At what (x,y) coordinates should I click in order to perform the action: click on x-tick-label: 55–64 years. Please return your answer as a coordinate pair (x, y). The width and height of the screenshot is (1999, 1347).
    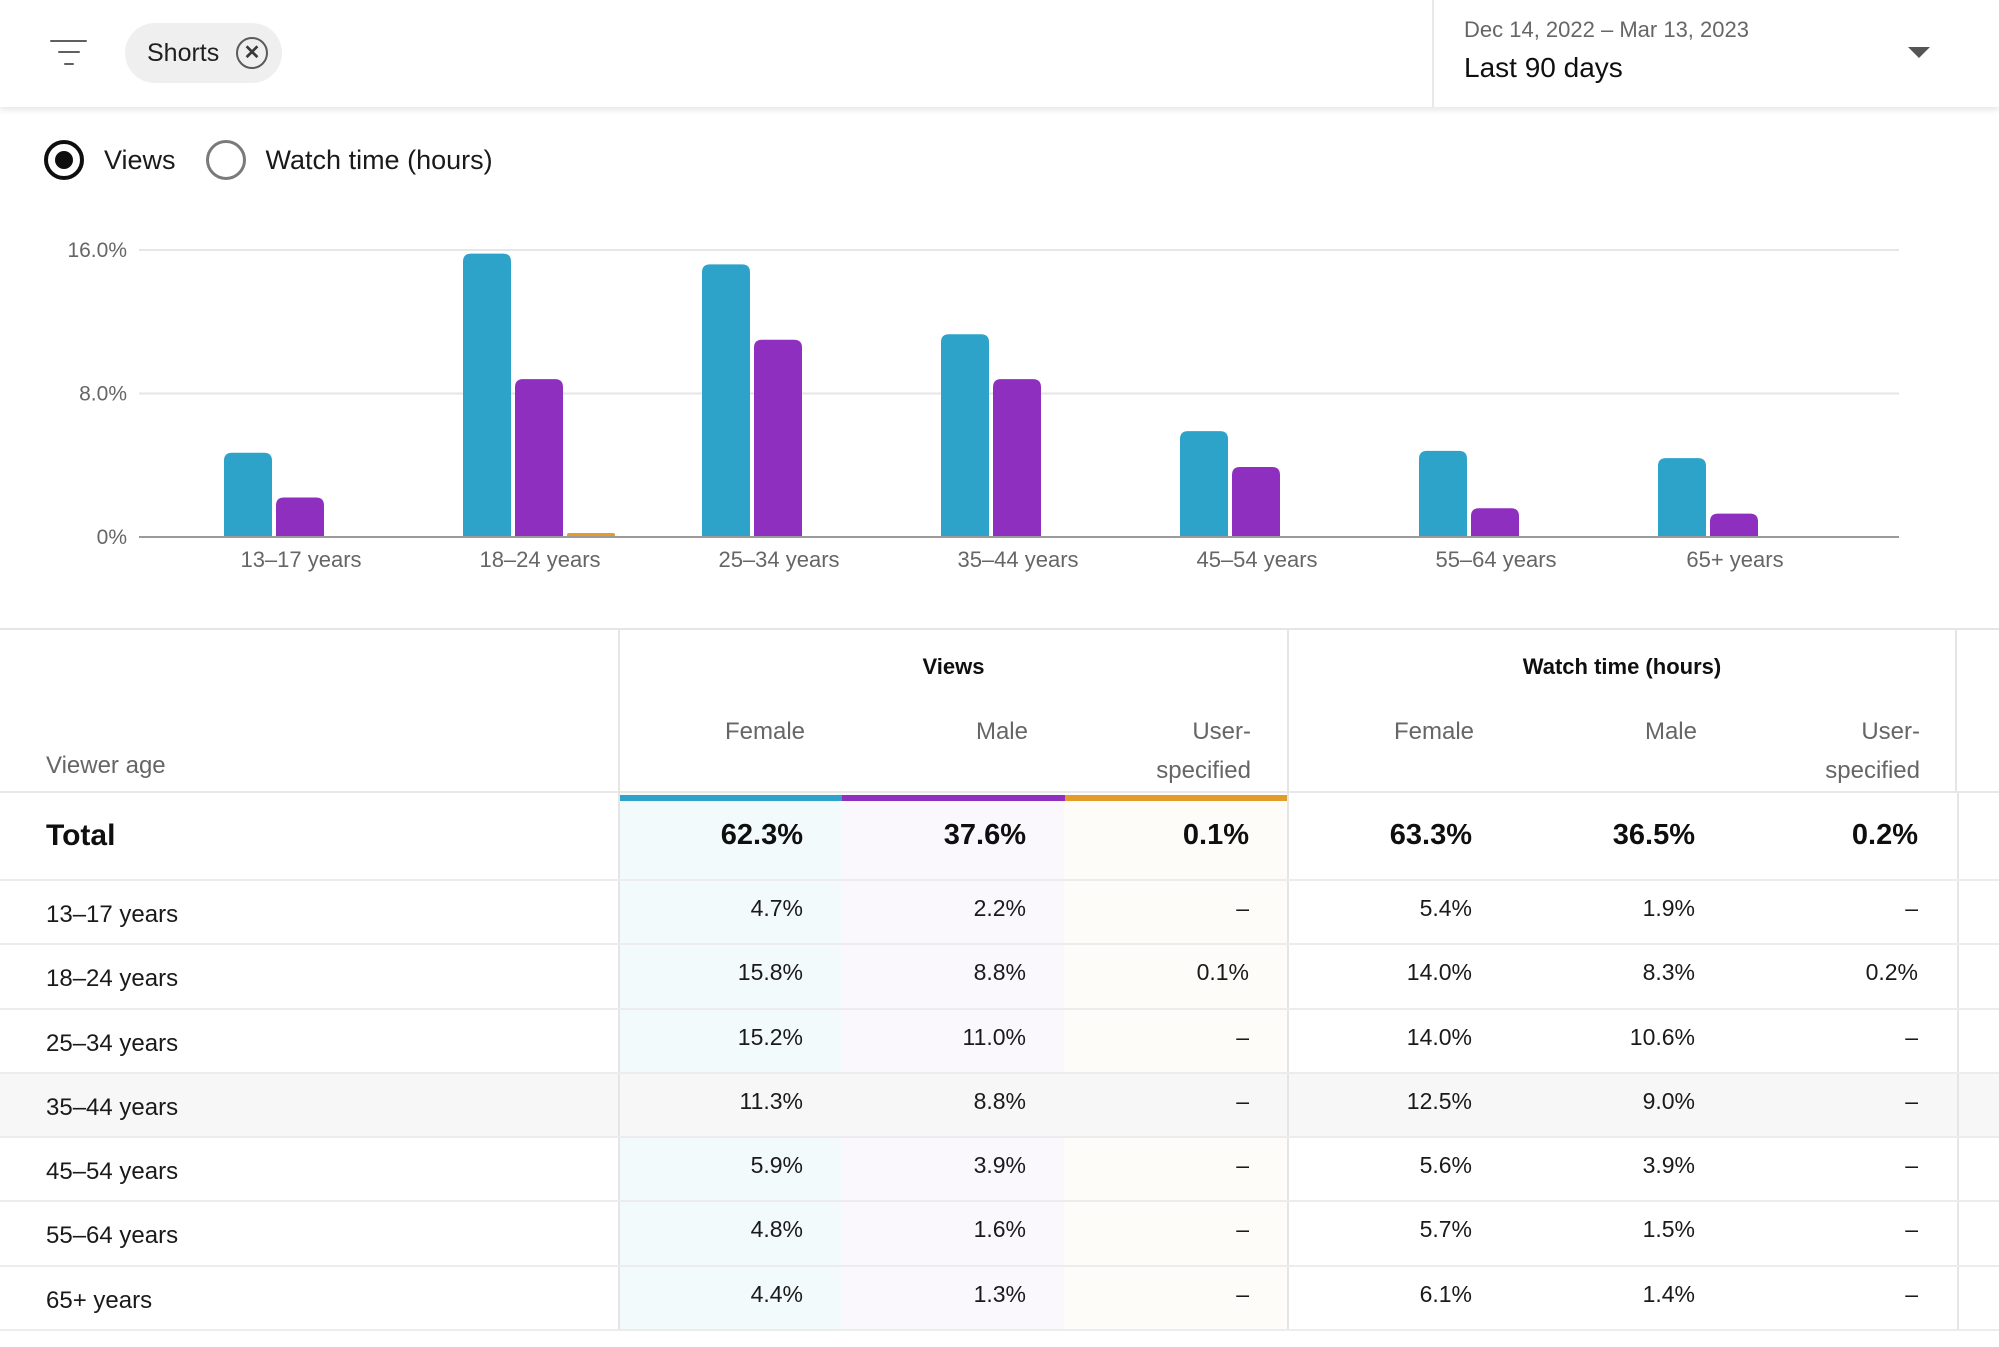
    Looking at the image, I should click on (1495, 559).